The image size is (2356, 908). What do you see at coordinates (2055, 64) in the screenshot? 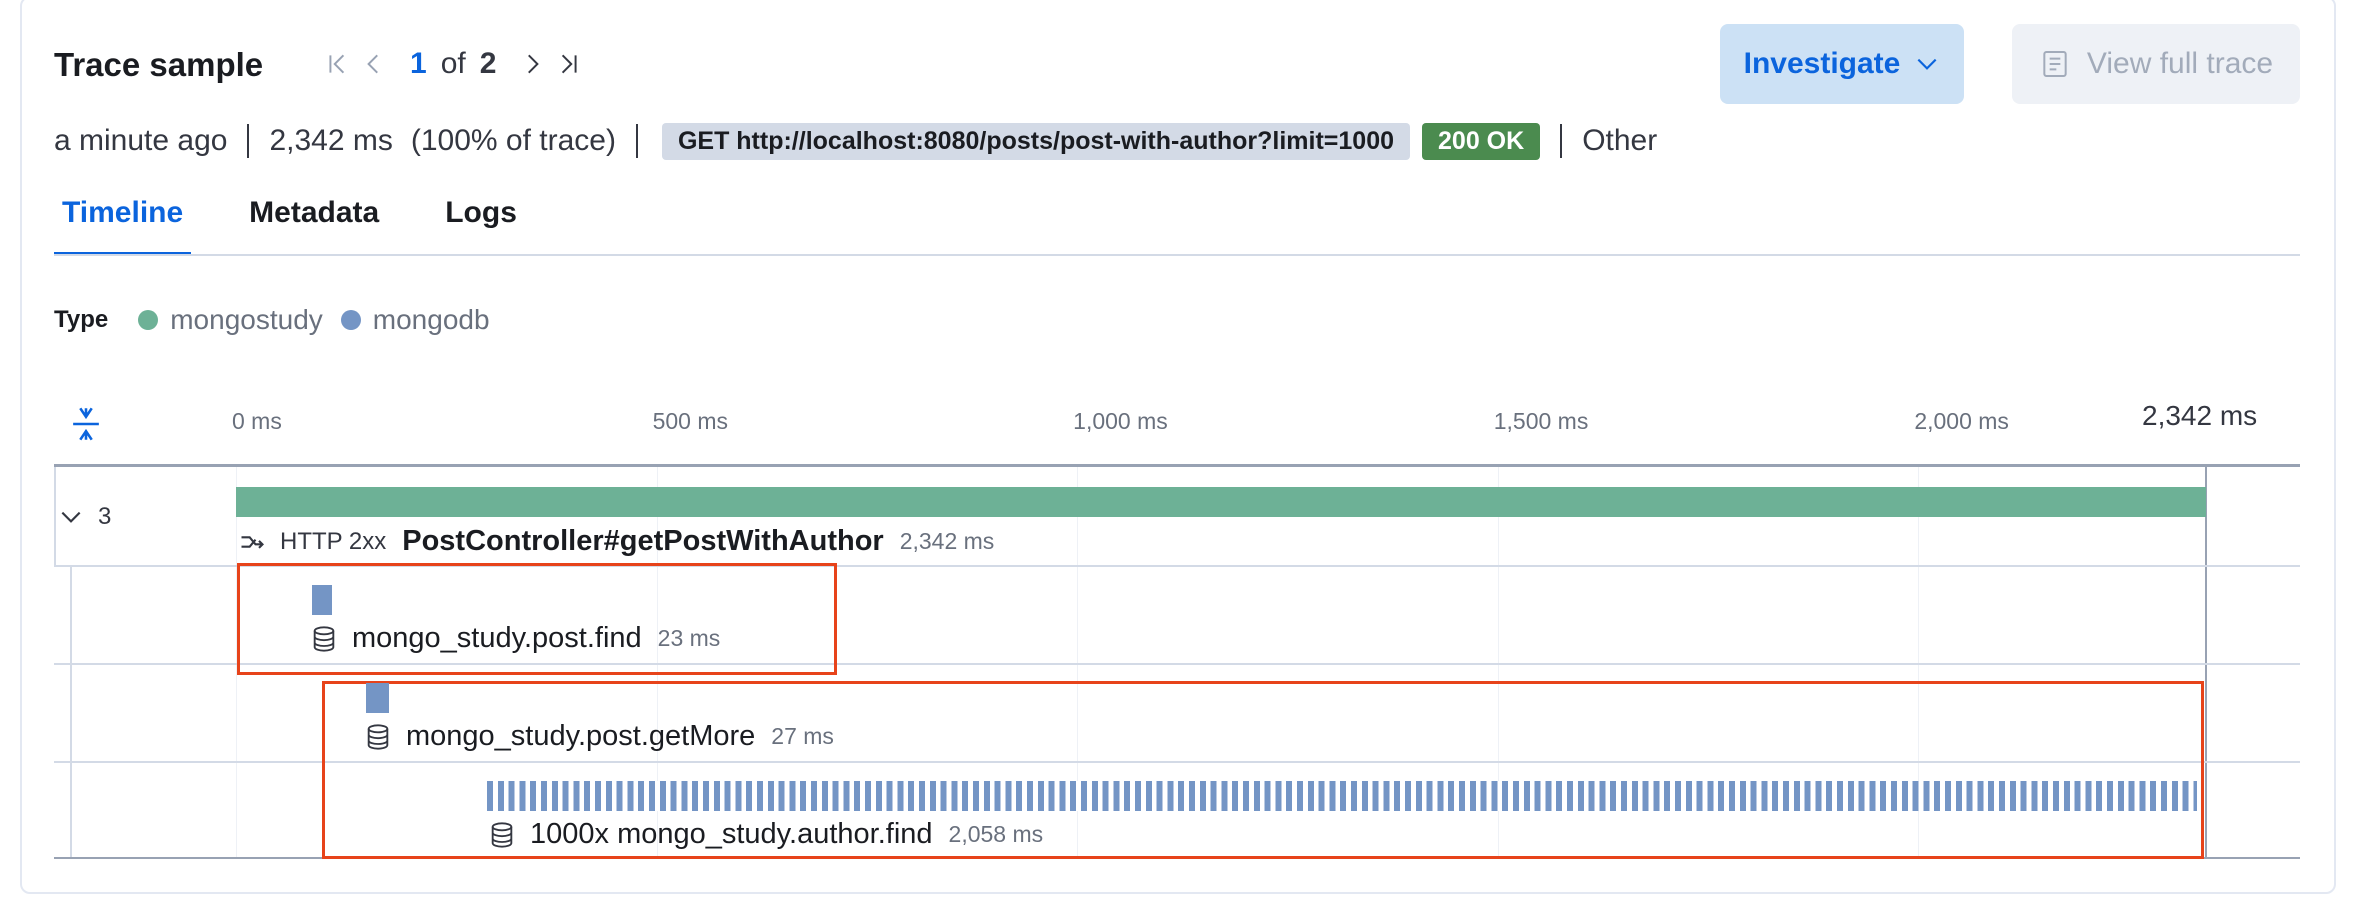
I see `document-icon` at bounding box center [2055, 64].